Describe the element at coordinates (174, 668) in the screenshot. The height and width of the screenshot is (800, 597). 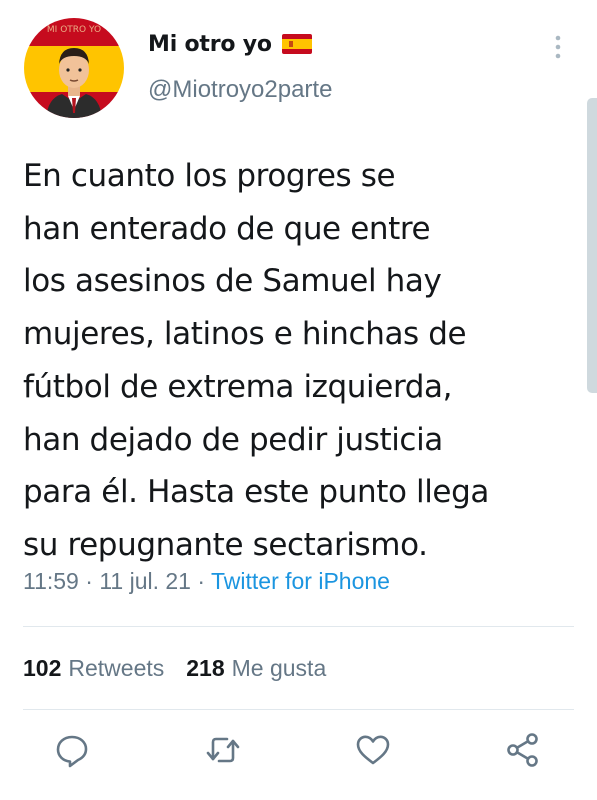
I see `engagement-stats: 102 Retweets 218 Me gusta` at that location.